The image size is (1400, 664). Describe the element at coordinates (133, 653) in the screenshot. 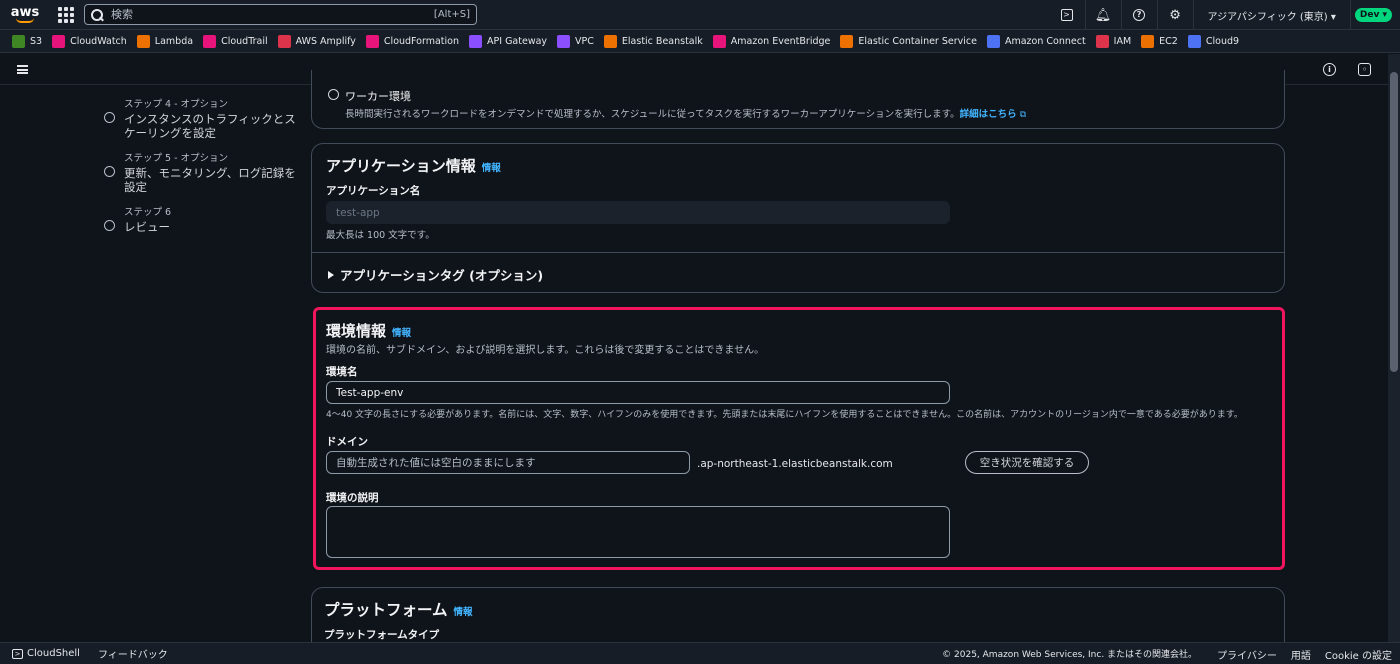

I see `feedback-link: フィードバック` at that location.